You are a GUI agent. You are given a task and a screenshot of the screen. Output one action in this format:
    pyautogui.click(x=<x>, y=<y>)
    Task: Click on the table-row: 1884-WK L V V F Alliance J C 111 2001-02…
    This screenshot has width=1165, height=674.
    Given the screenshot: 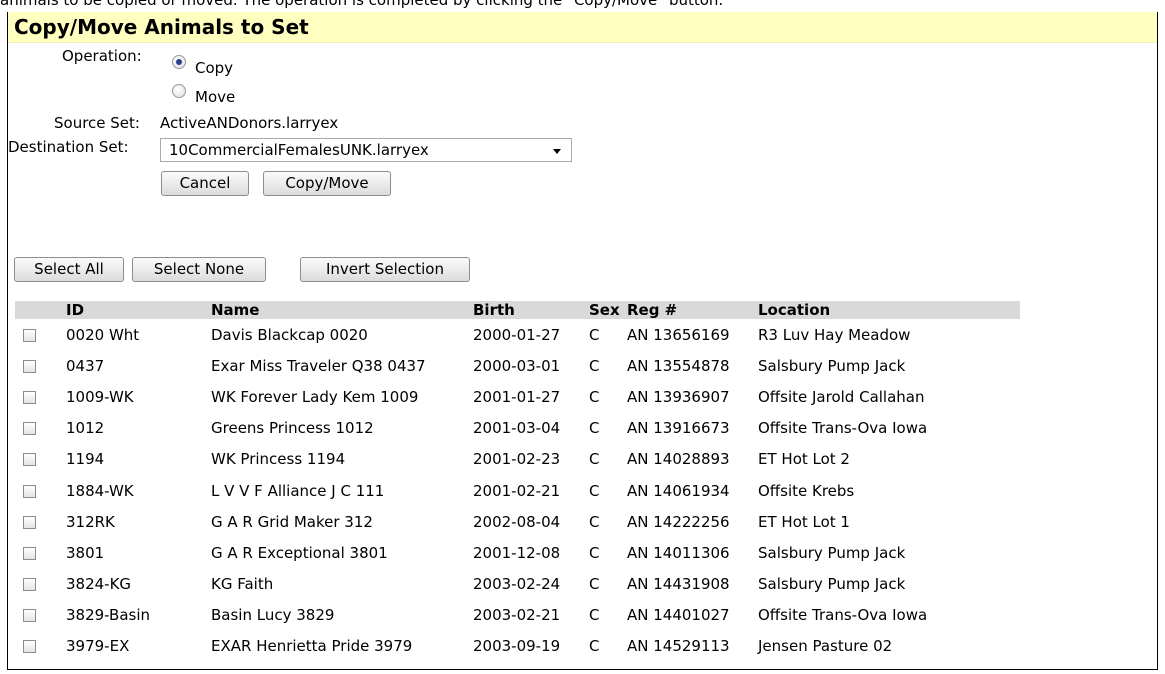 What is the action you would take?
    pyautogui.click(x=517, y=490)
    